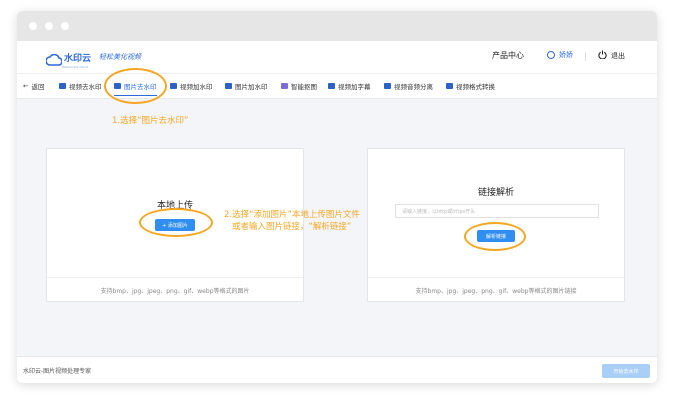 The height and width of the screenshot is (403, 674). I want to click on footer-brand: 水印云-图片视频处理专家, so click(57, 371).